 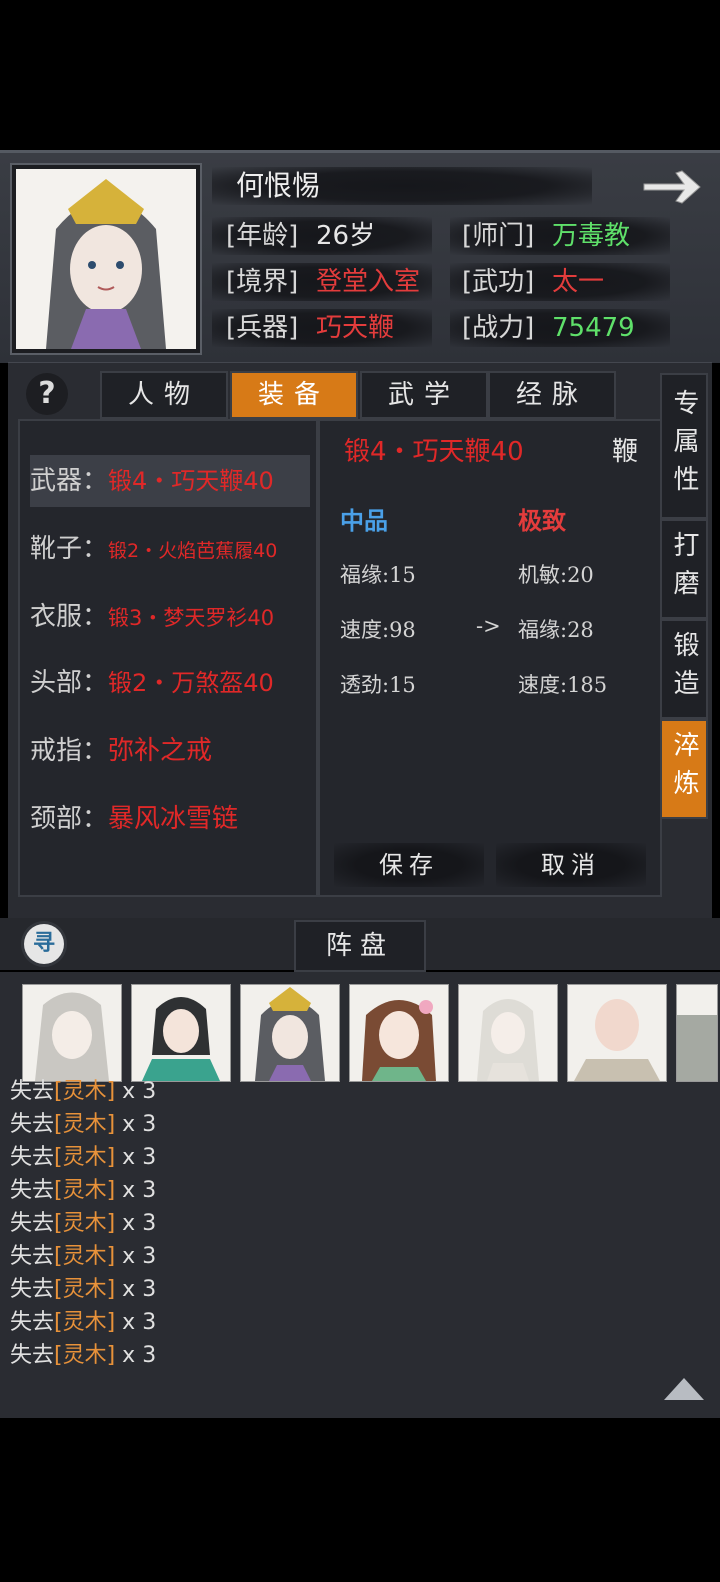 I want to click on cancel-button: 取消, so click(x=571, y=865).